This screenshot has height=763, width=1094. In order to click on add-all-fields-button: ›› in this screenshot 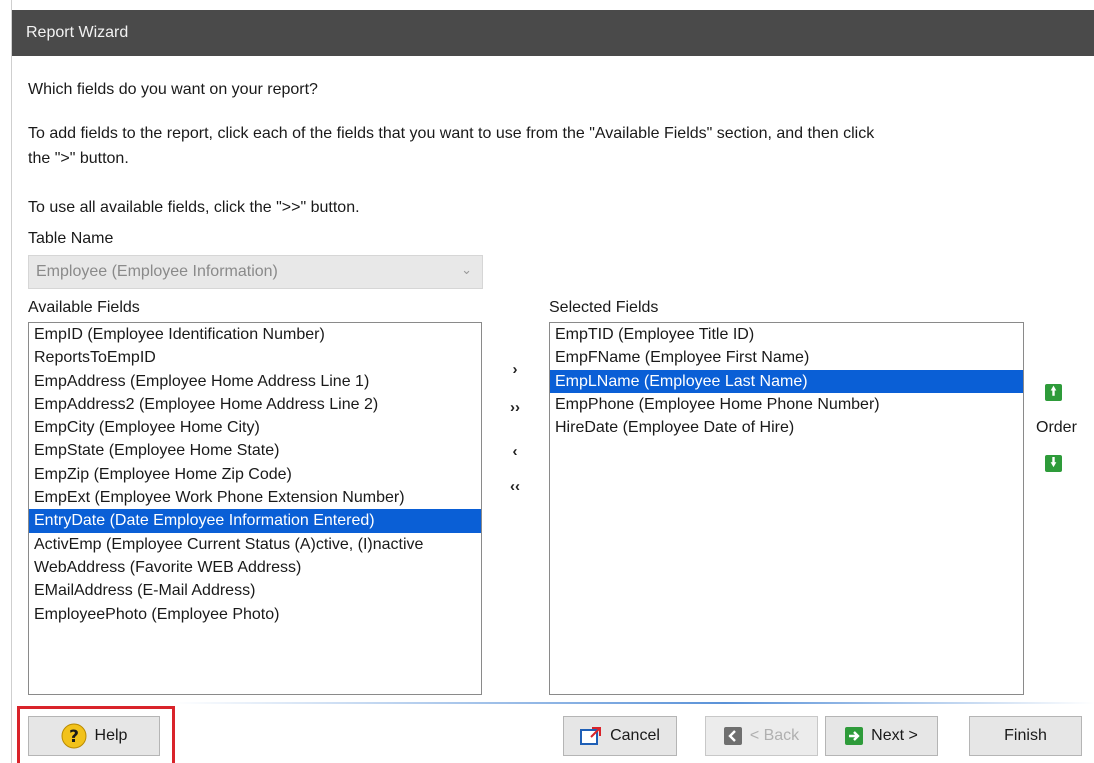, I will do `click(515, 407)`.